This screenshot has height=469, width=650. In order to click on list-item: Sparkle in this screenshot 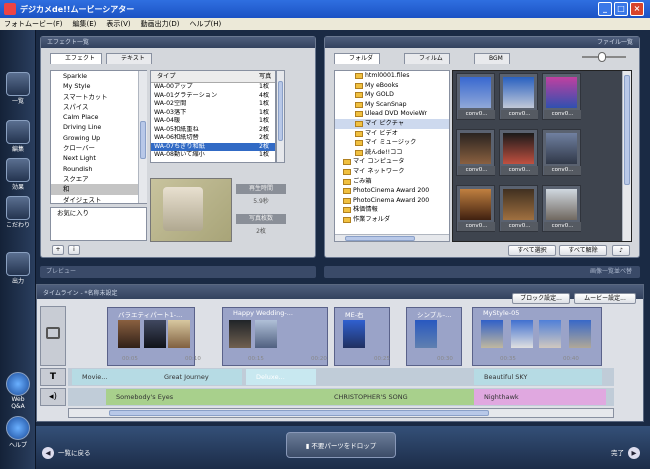, I will do `click(98, 76)`.